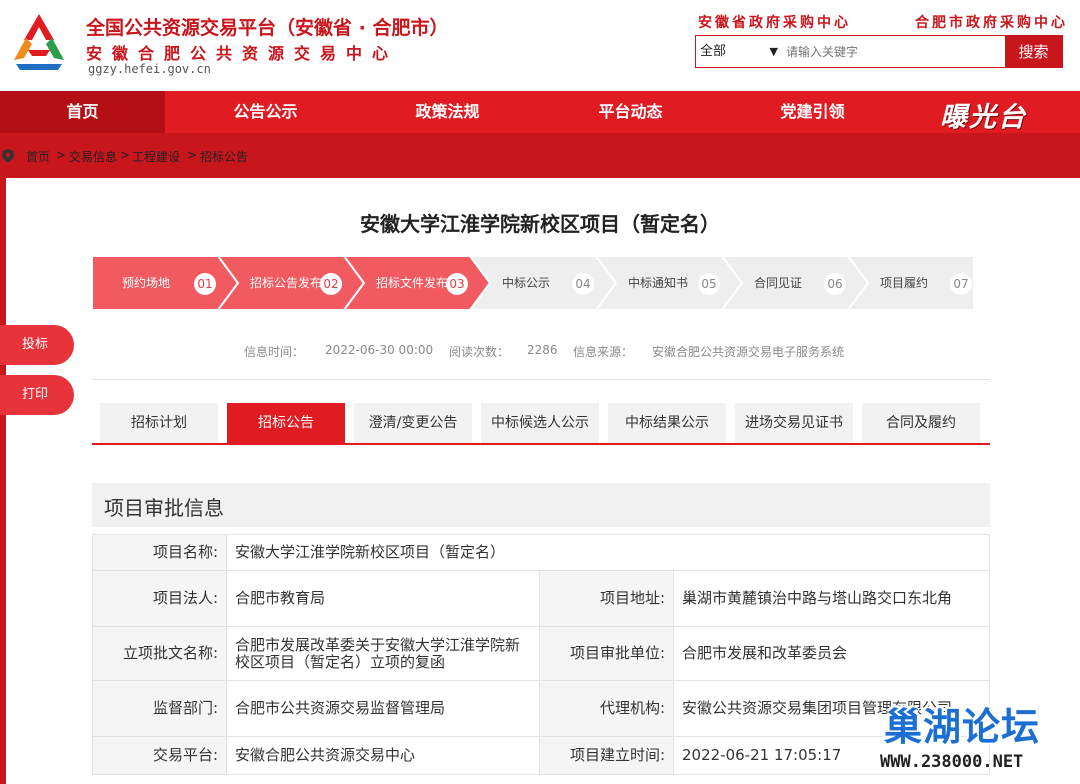 This screenshot has width=1080, height=784. Describe the element at coordinates (146, 283) in the screenshot. I see `step-label: 预约场地` at that location.